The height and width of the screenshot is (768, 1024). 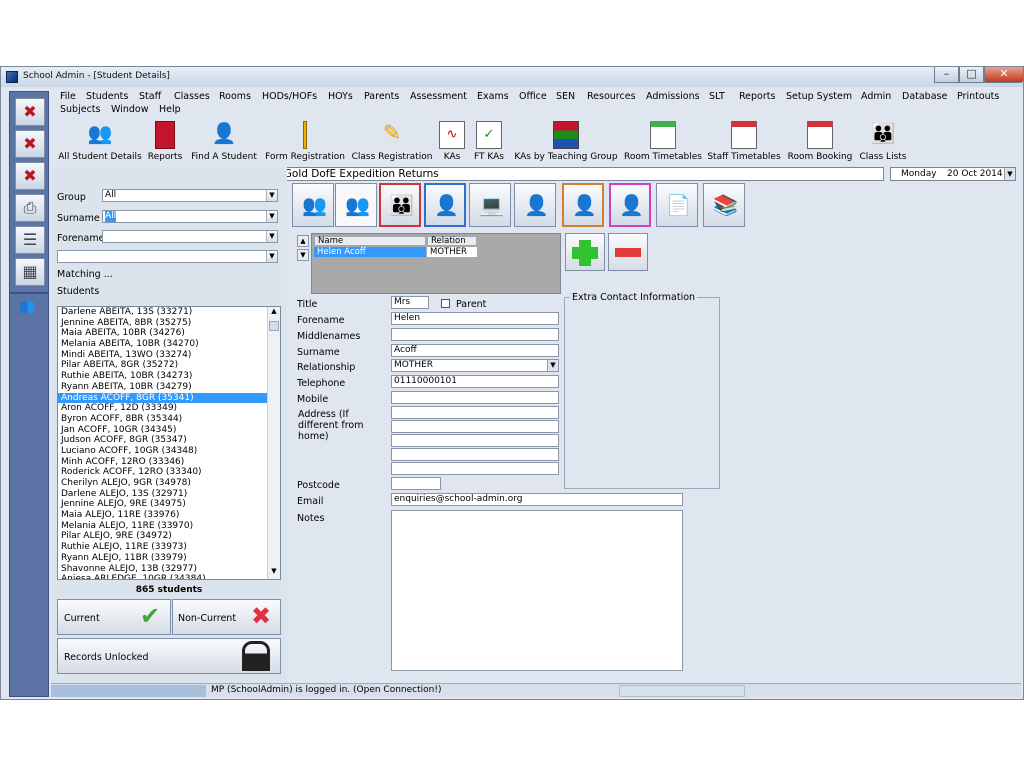 What do you see at coordinates (475, 350) in the screenshot?
I see `surname-field: Acoff` at bounding box center [475, 350].